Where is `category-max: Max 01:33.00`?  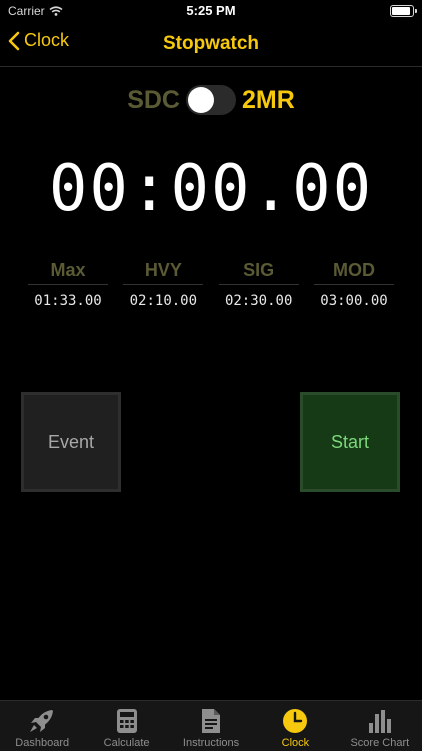 category-max: Max 01:33.00 is located at coordinates (68, 284).